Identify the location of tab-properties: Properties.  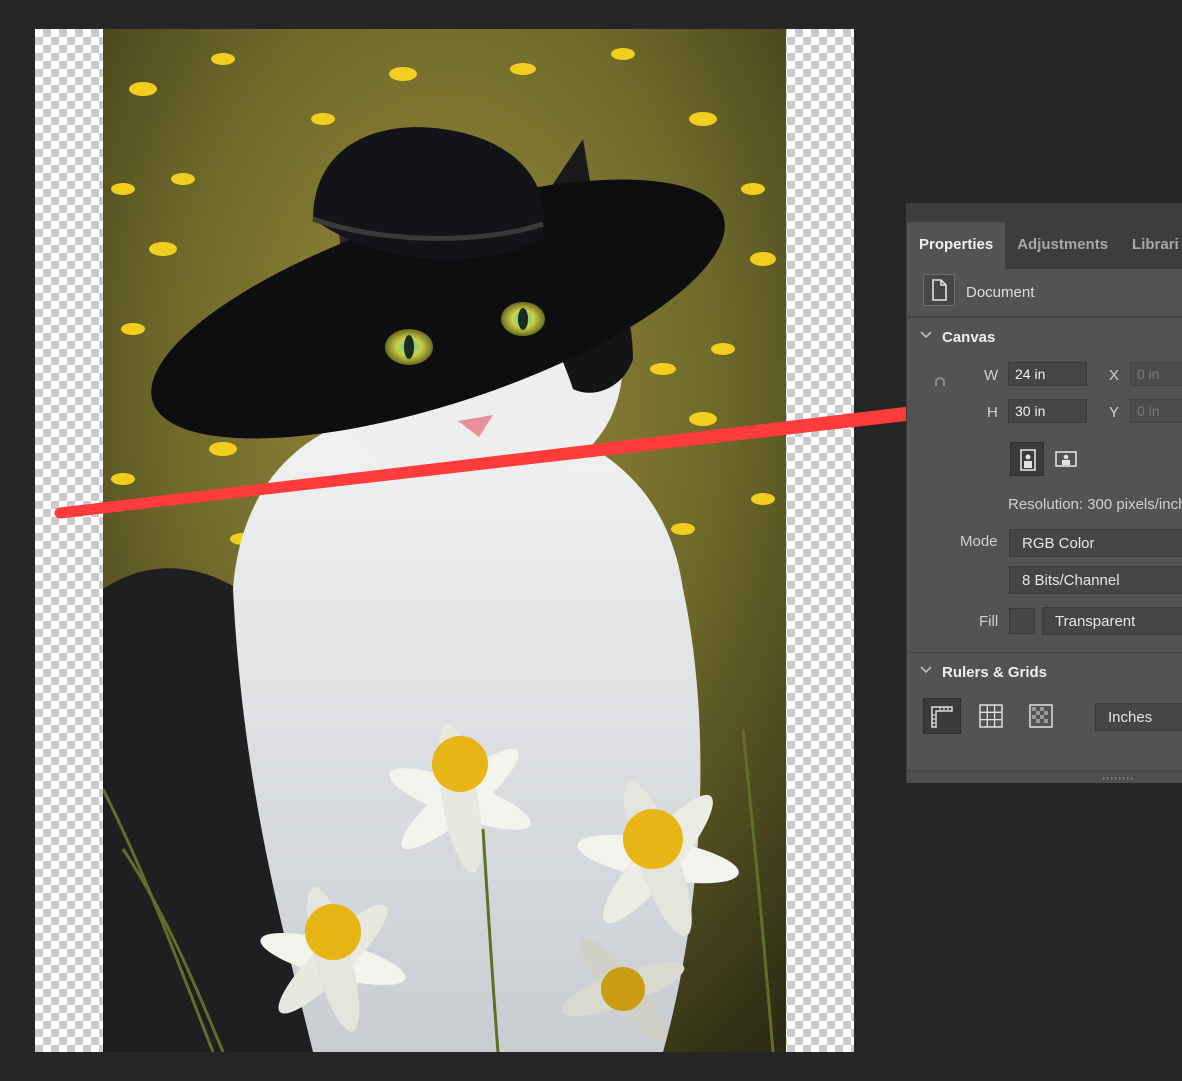
(956, 245).